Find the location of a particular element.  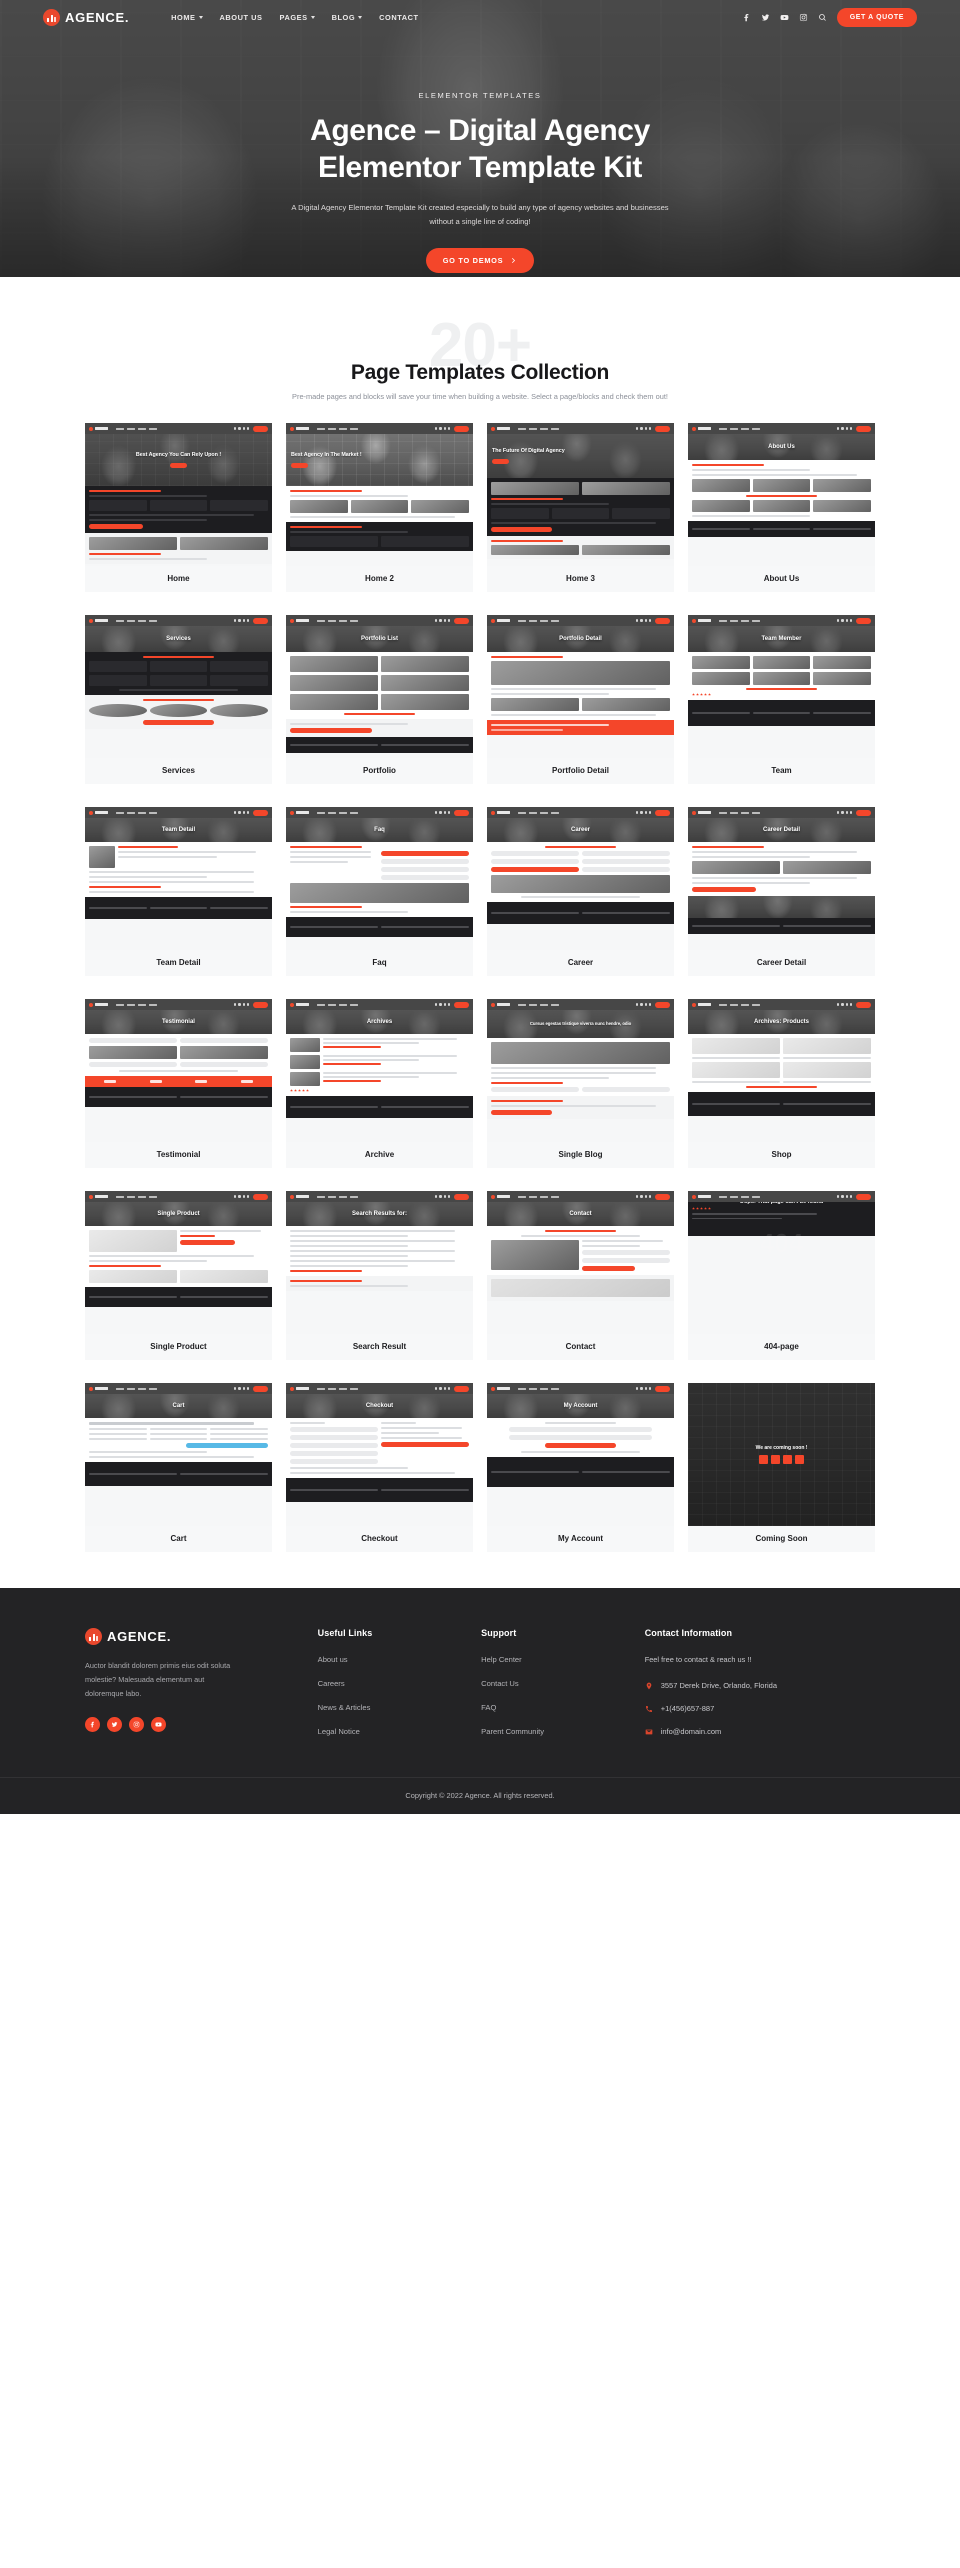

template-thumbnail: The Future Of Digital Agency is located at coordinates (580, 494).